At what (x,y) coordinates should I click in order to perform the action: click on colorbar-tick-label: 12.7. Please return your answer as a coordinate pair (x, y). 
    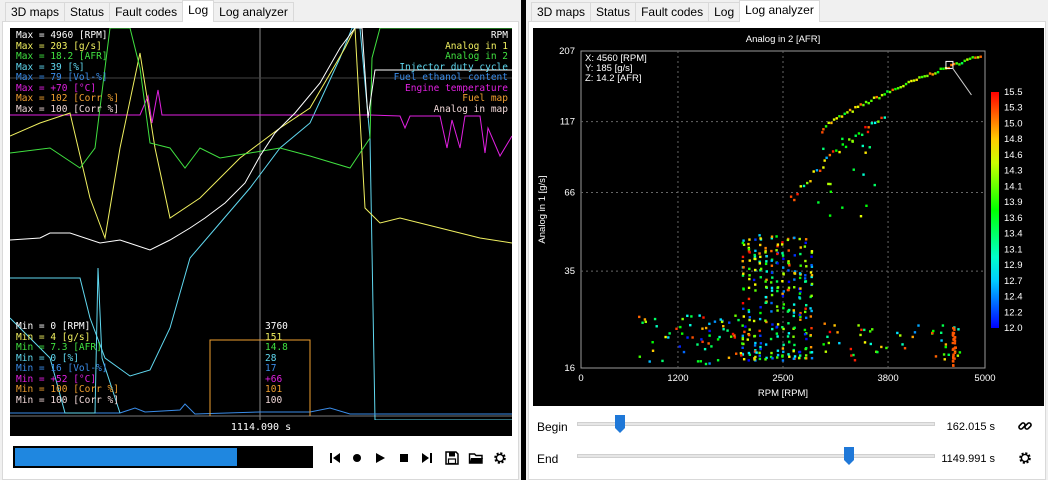
    Looking at the image, I should click on (1013, 281).